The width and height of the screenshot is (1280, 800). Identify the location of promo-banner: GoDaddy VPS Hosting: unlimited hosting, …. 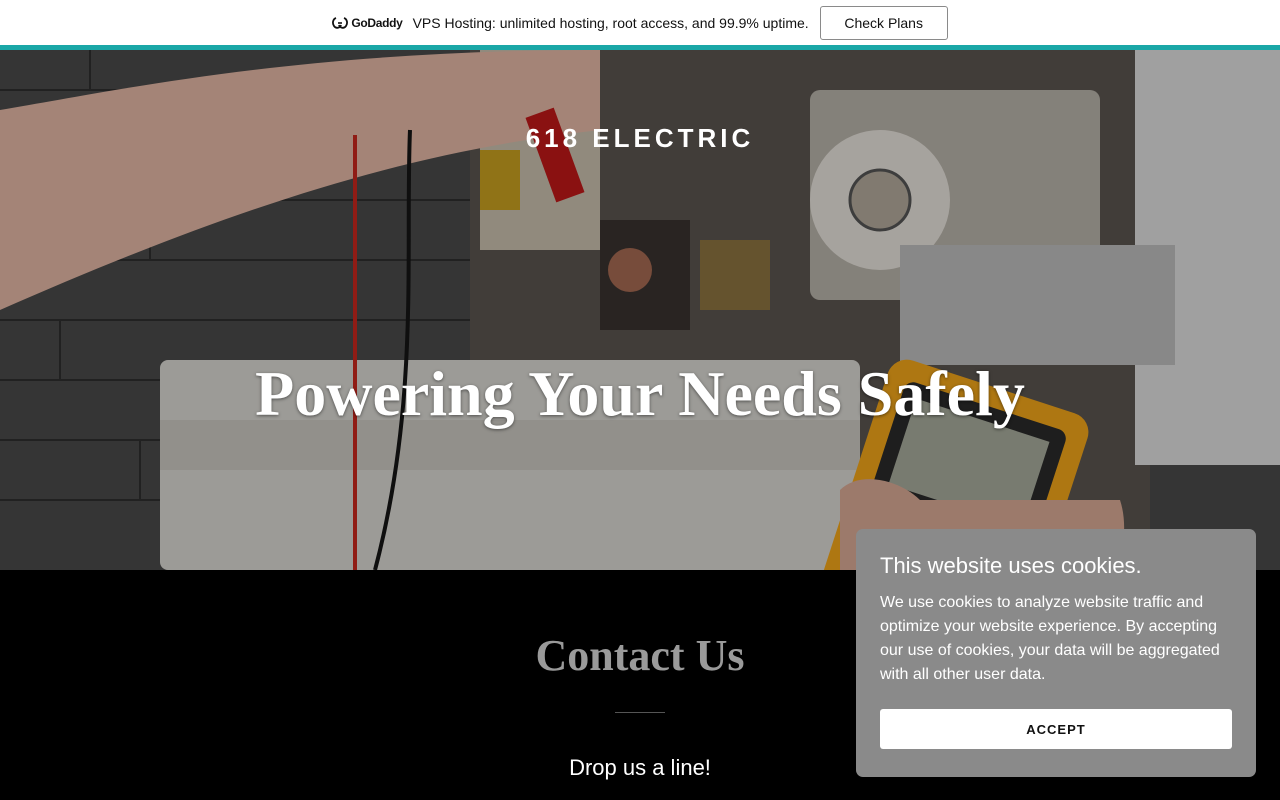
(640, 22).